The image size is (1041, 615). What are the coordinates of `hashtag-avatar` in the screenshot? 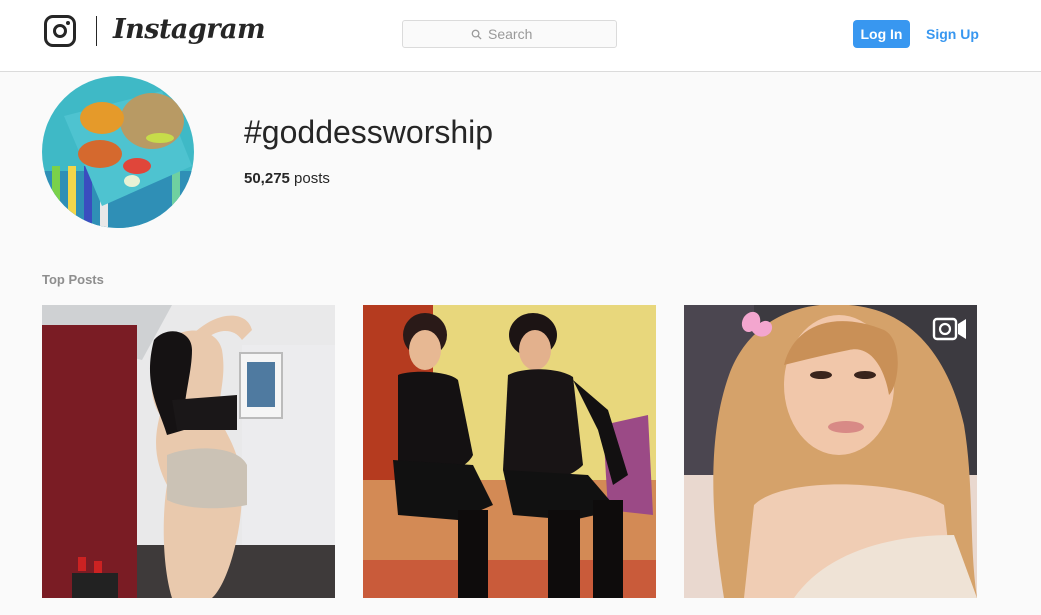 It's located at (118, 152).